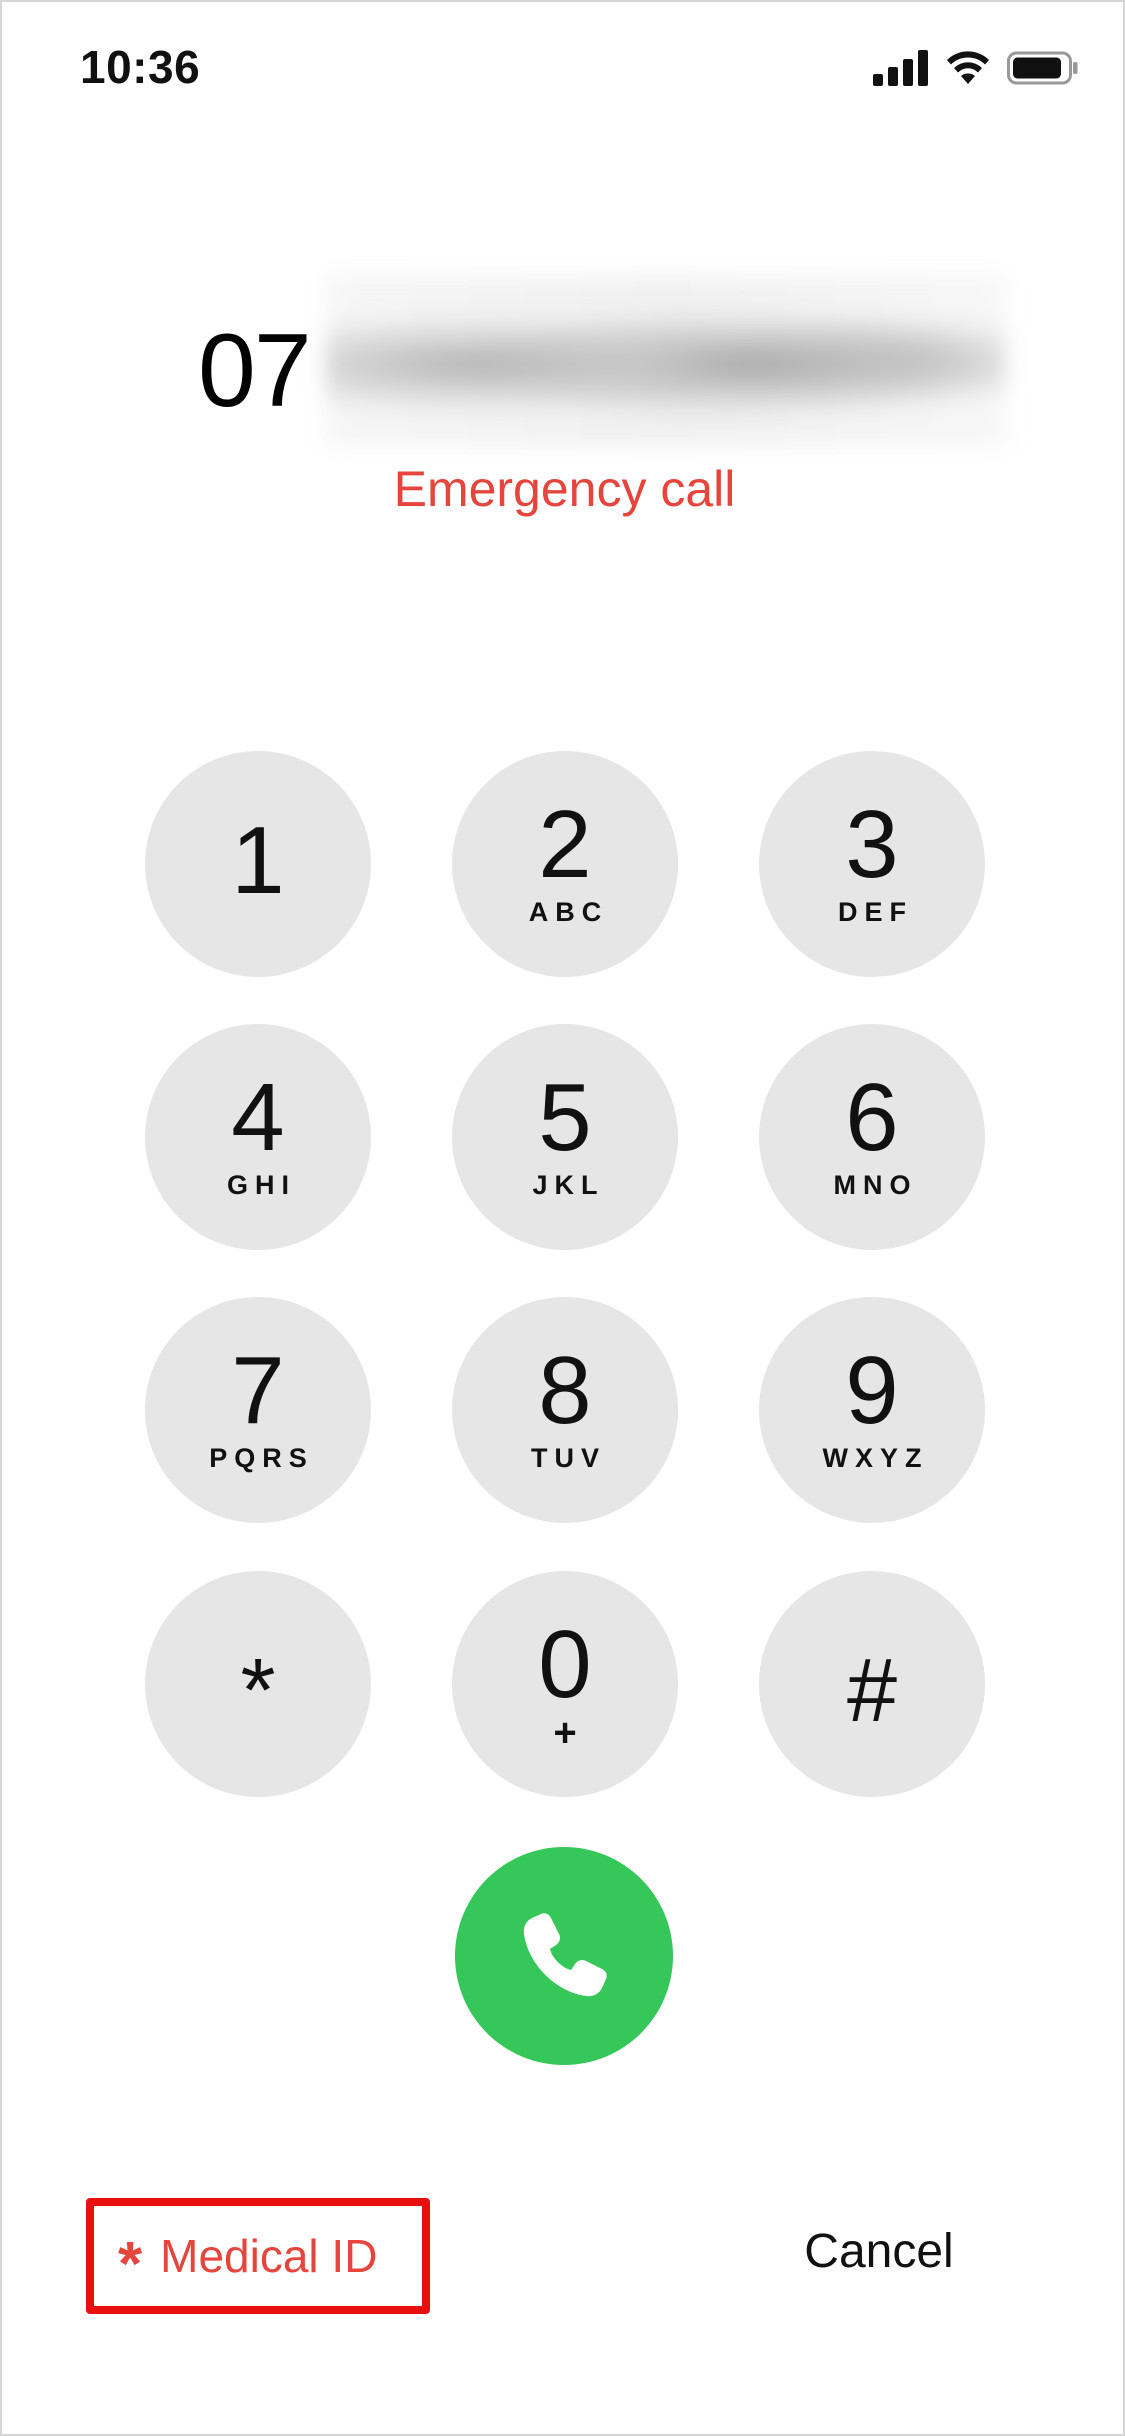 The image size is (1125, 2436). What do you see at coordinates (565, 844) in the screenshot?
I see `key-digit: 2` at bounding box center [565, 844].